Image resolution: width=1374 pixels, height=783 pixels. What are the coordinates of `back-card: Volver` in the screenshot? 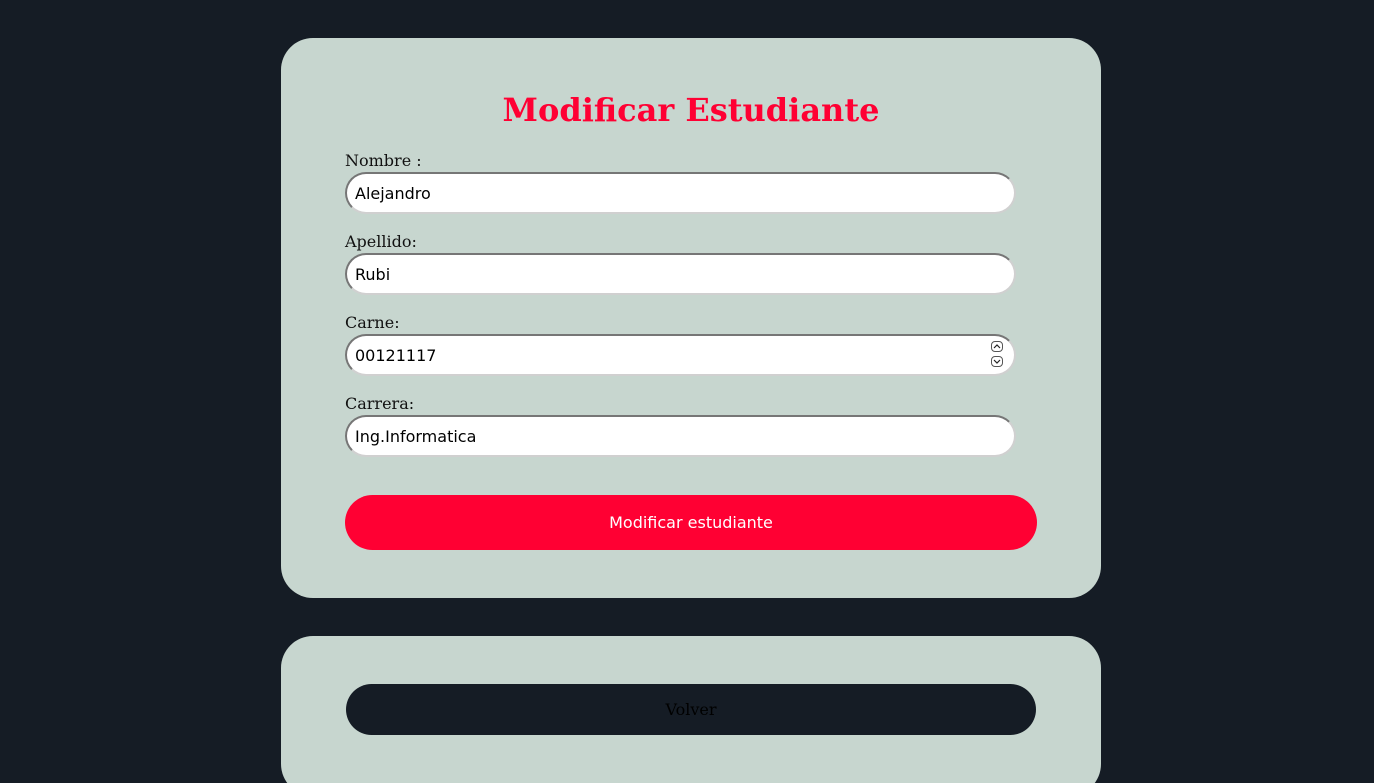 It's located at (691, 709).